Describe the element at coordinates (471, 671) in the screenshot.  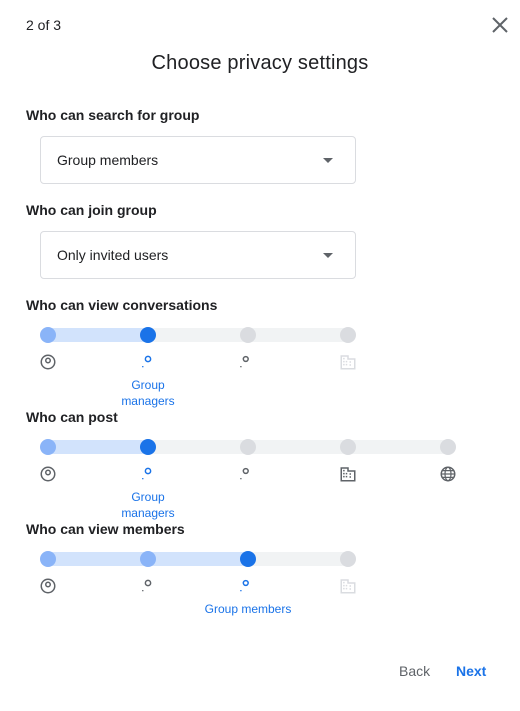
I see `next-button: Next` at that location.